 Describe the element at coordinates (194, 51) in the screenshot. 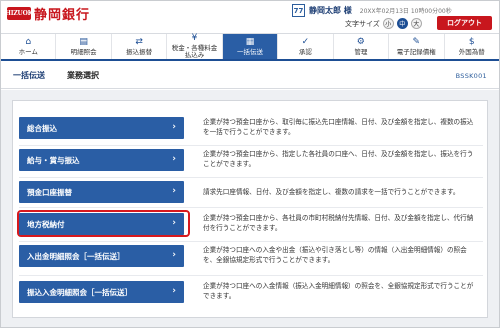

I see `nav-label: 税金・各種料金 払込み` at that location.